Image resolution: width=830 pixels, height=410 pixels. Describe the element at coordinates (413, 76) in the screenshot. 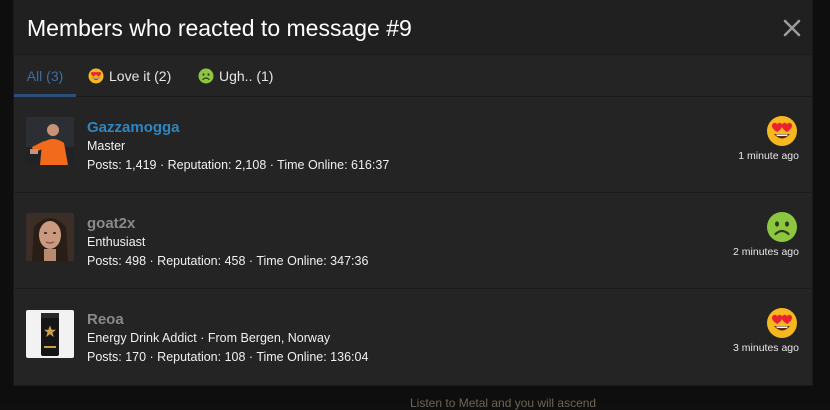

I see `reaction-tabs: All (3) Love it (2) Ugh.. (1)` at that location.